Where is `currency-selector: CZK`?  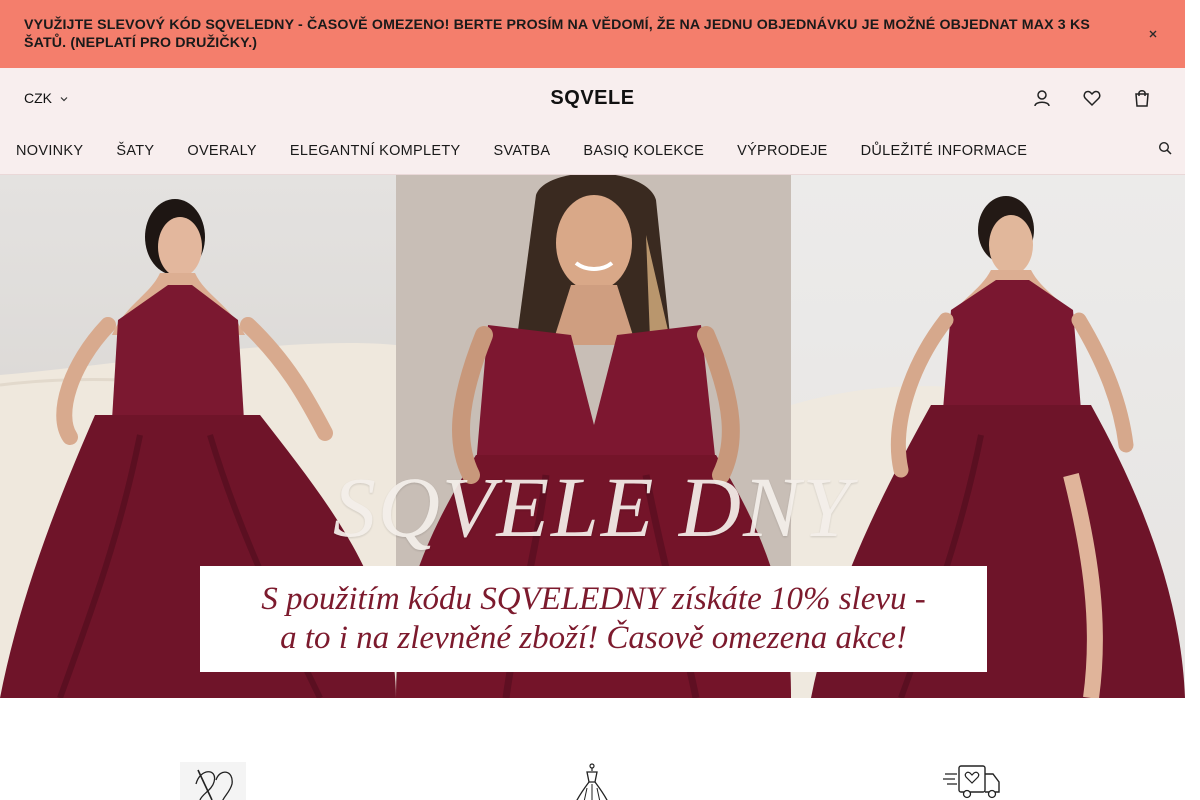 currency-selector: CZK is located at coordinates (46, 98).